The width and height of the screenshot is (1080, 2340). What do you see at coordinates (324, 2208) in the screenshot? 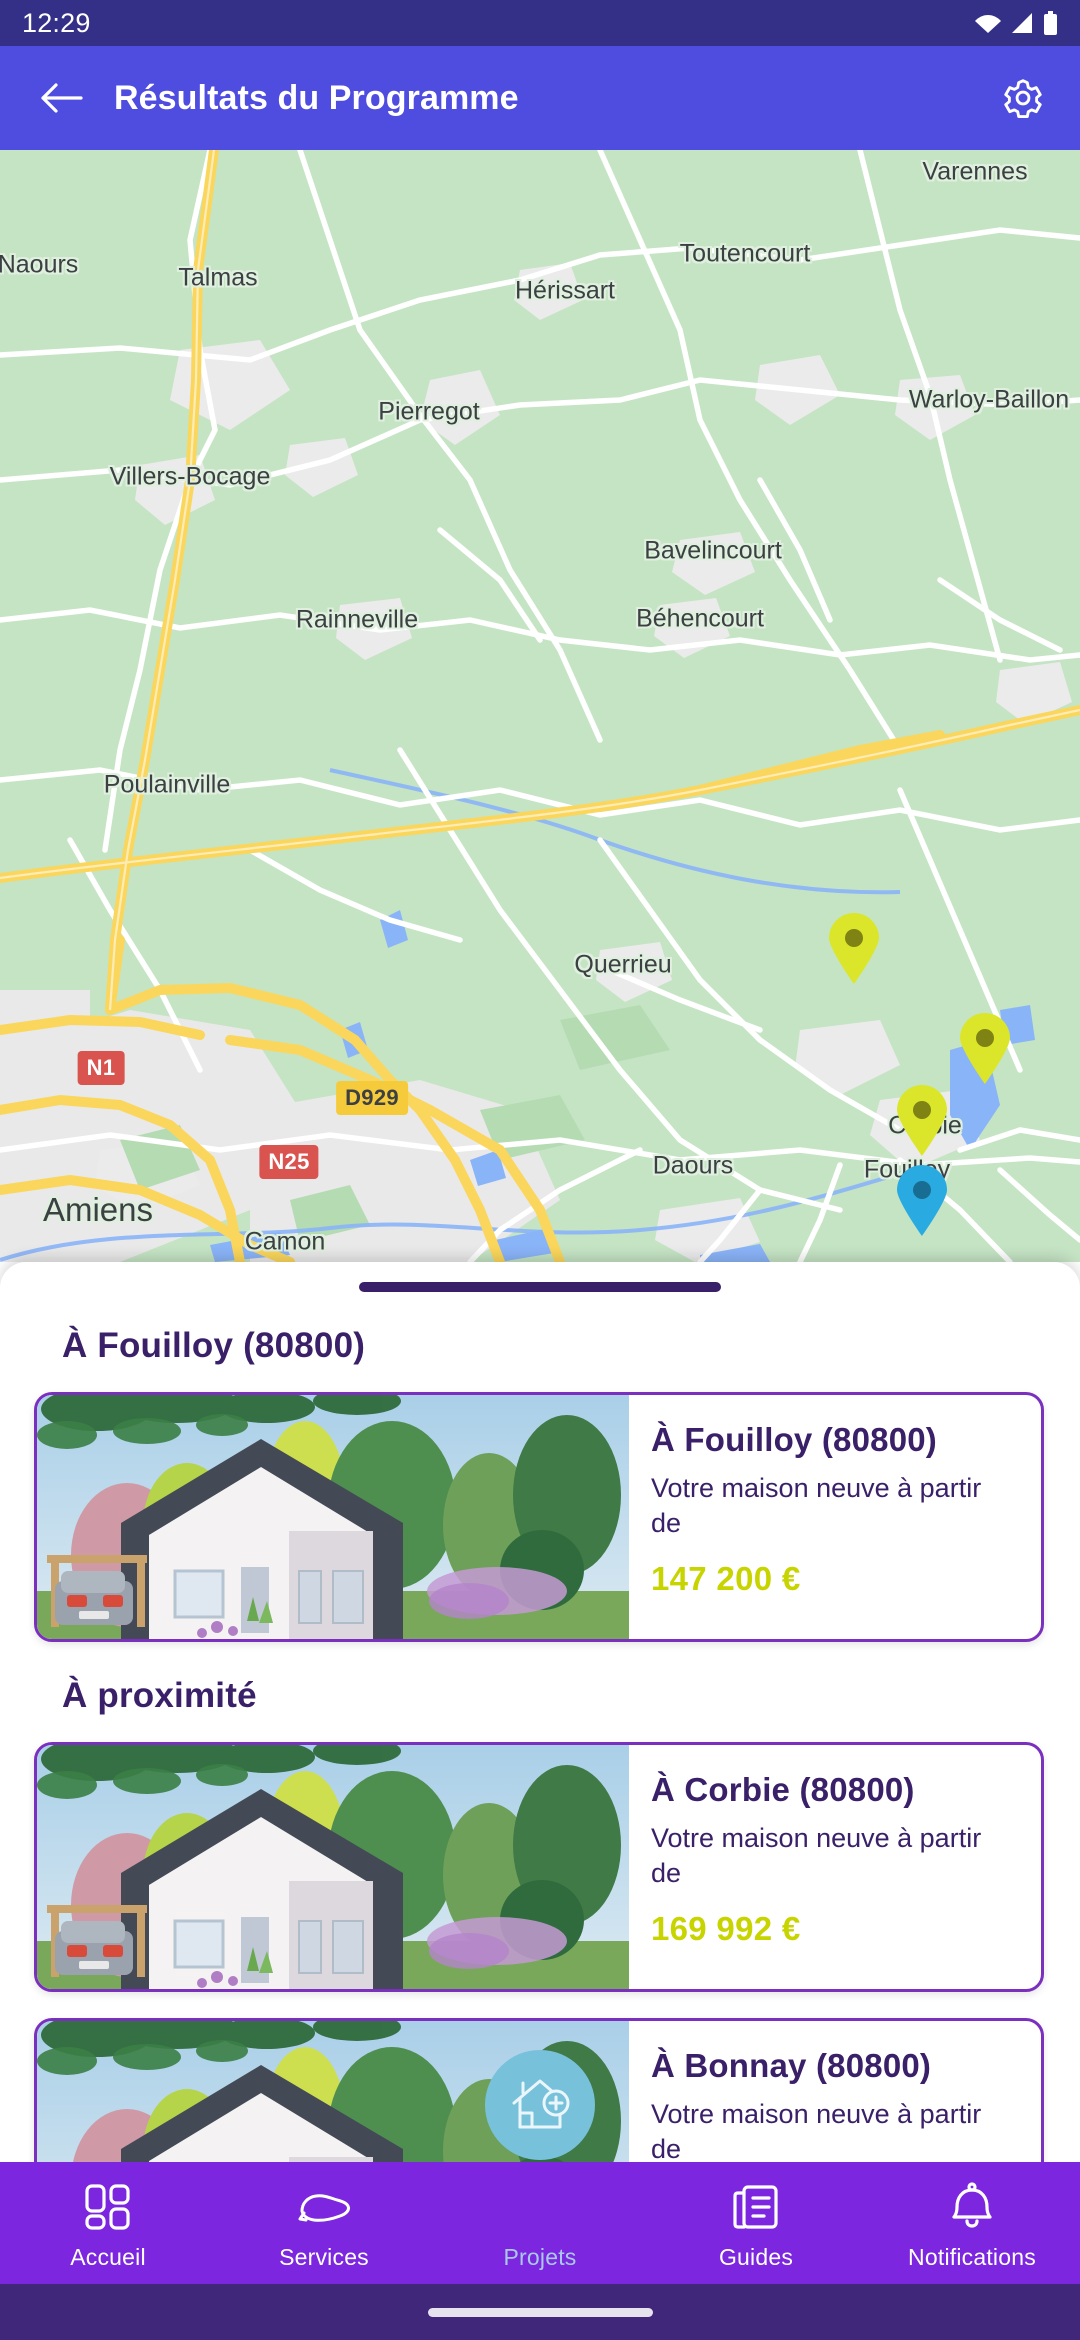
I see `hand-icon` at bounding box center [324, 2208].